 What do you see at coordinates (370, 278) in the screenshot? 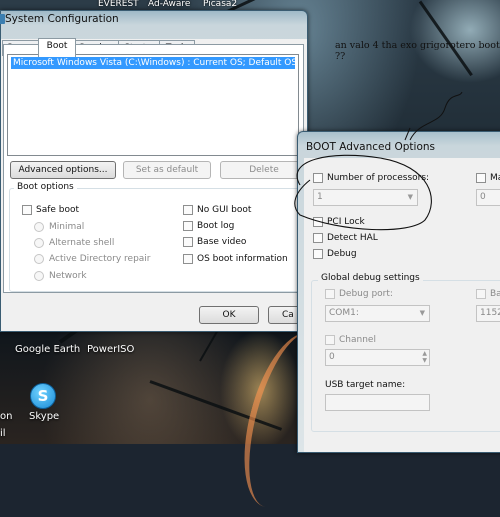
I see `global-debug-settings-label: Global debug settings` at bounding box center [370, 278].